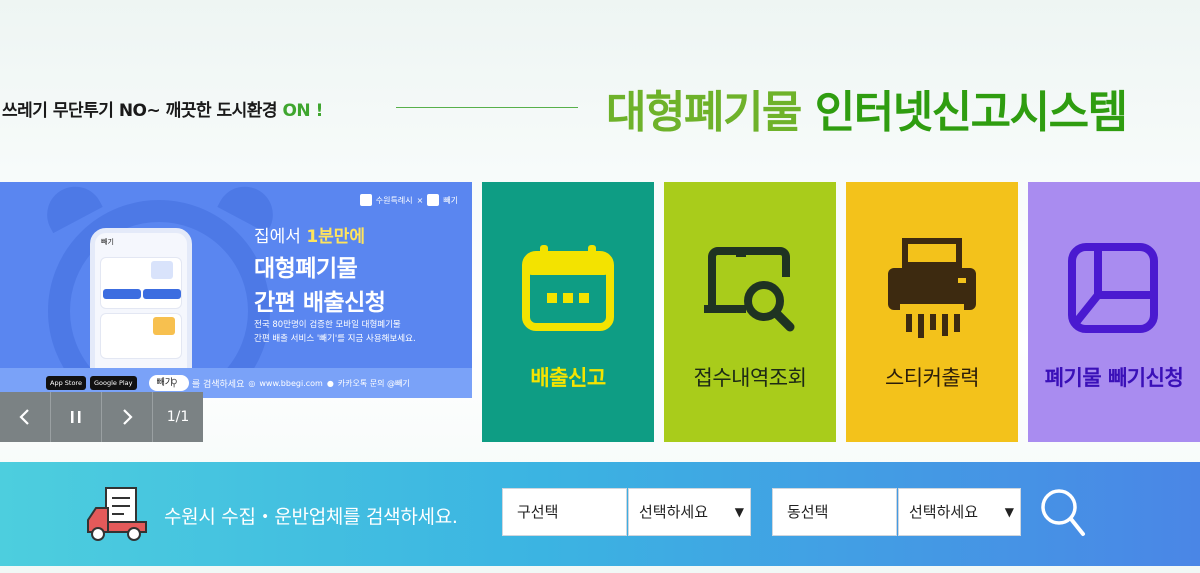 This screenshot has width=1200, height=573. I want to click on menu-label: 폐기물 빼기신청, so click(1114, 378).